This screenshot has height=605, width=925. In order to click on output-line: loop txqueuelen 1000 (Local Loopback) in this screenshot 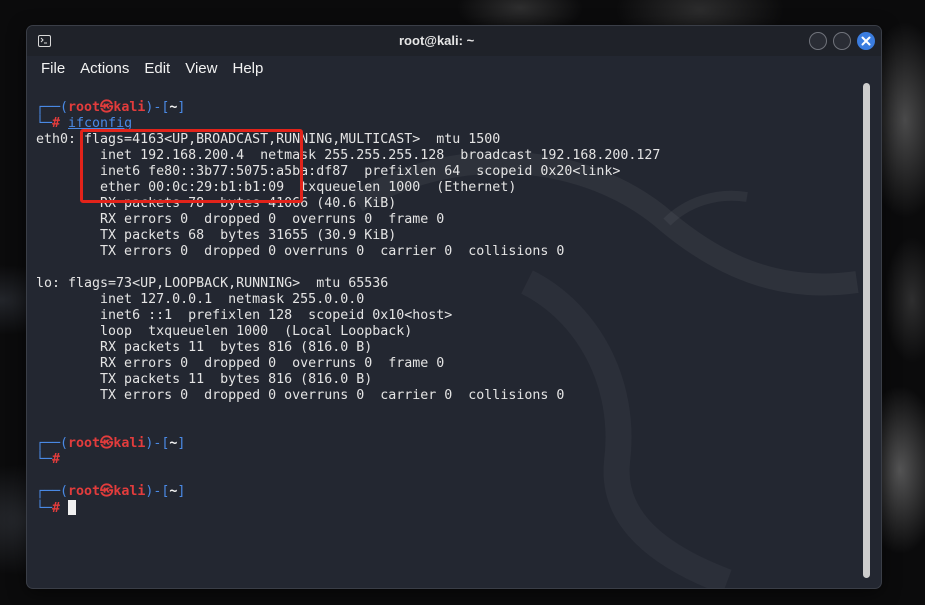, I will do `click(224, 331)`.